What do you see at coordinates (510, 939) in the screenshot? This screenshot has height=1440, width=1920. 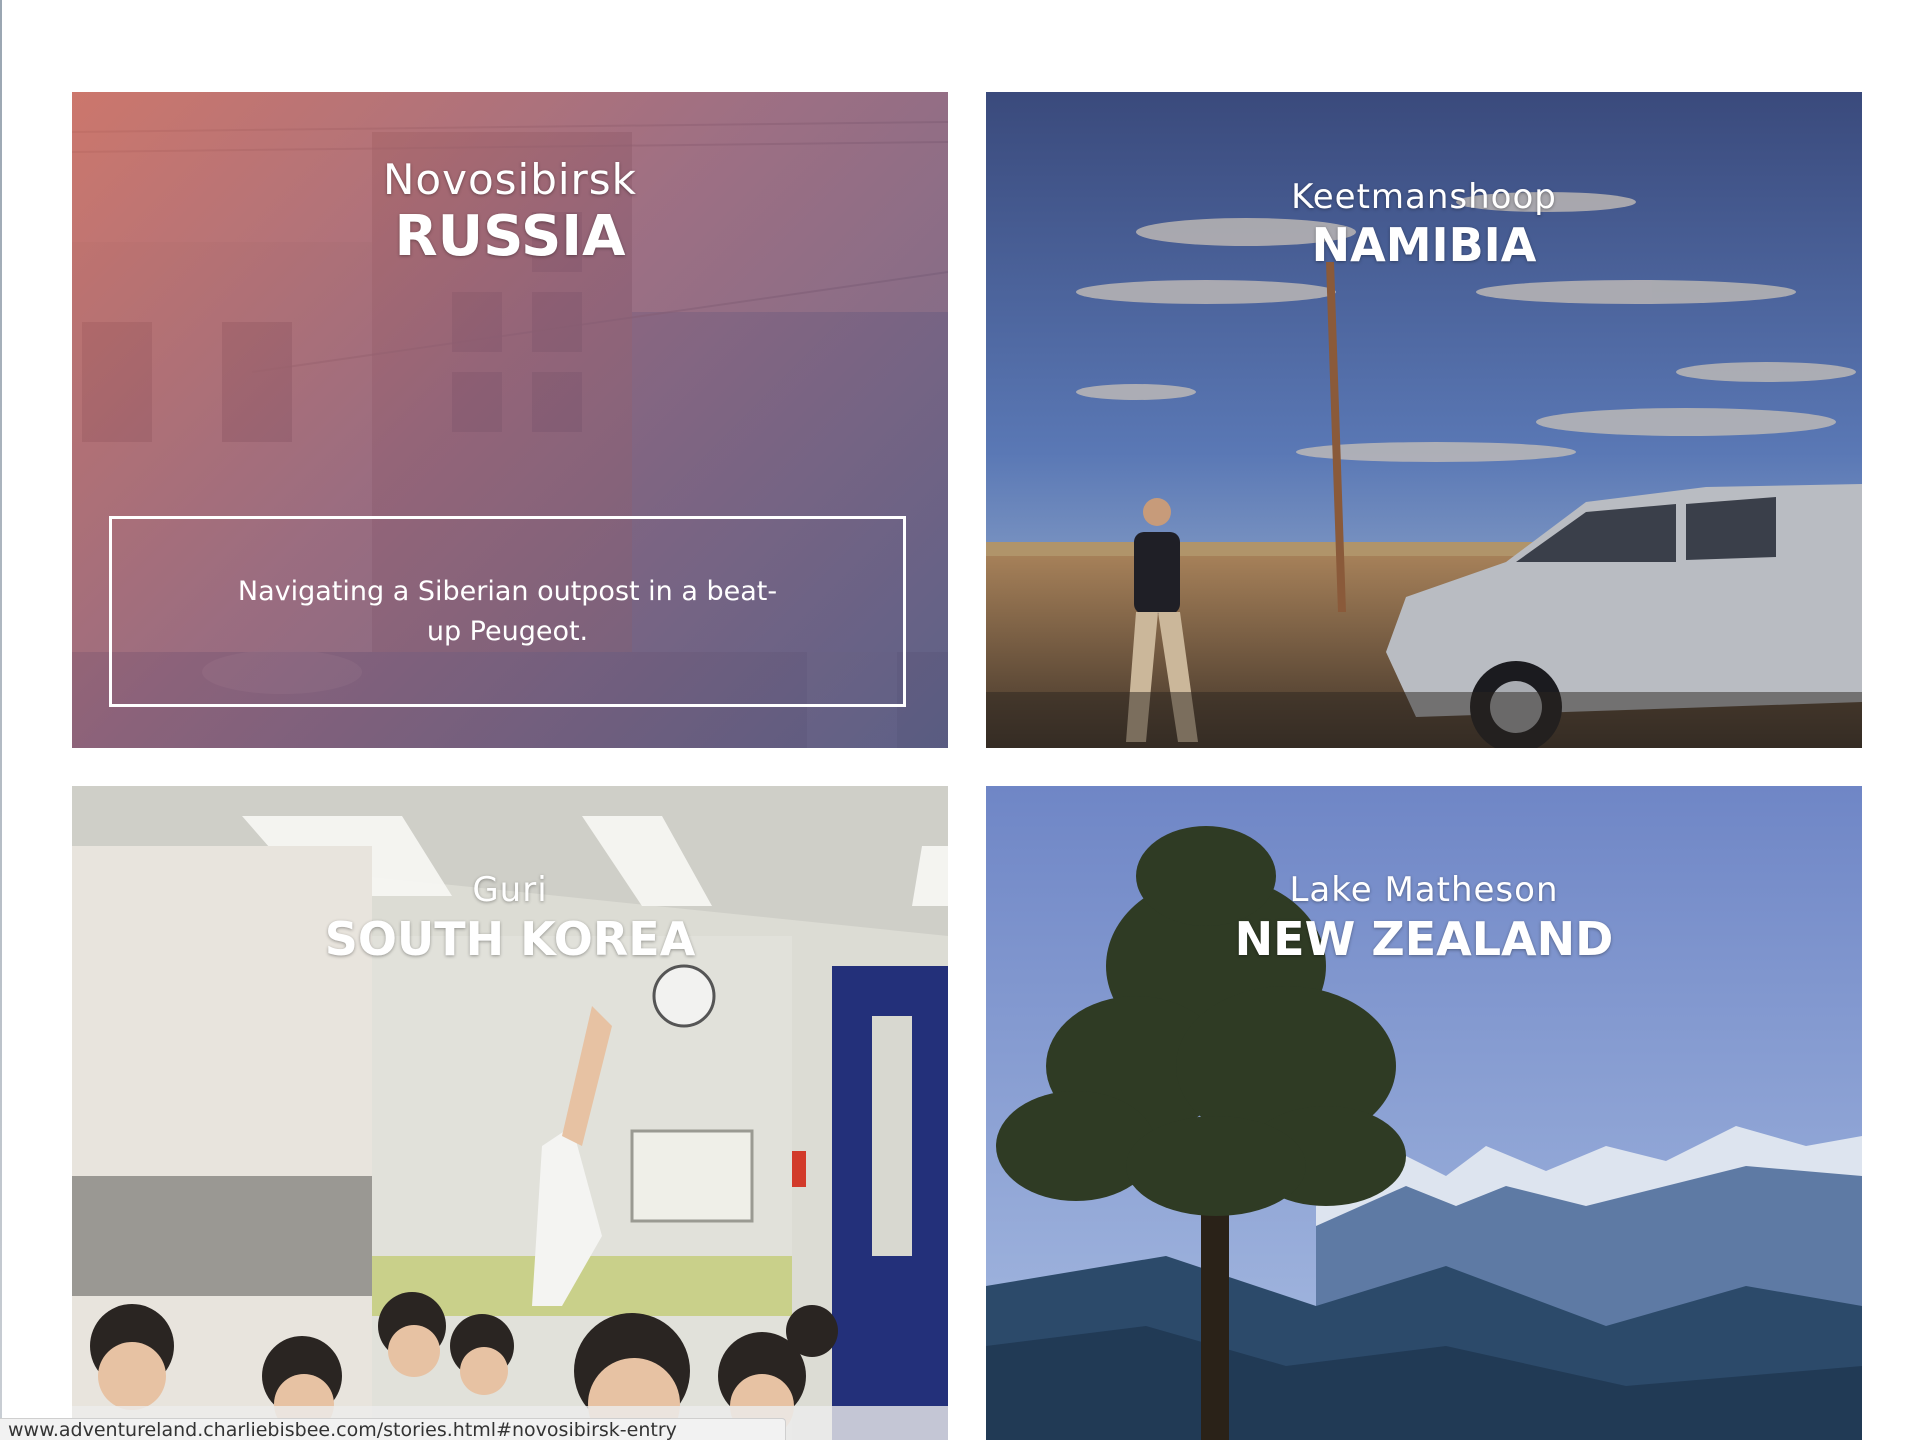 I see `country-name: SOUTH KOREA` at bounding box center [510, 939].